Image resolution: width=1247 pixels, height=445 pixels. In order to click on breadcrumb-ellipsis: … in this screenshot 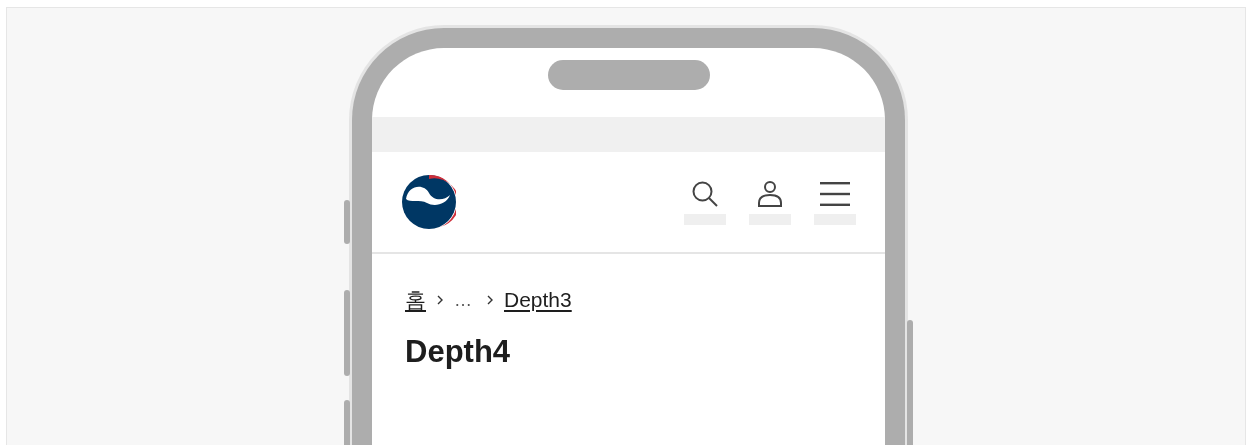, I will do `click(463, 300)`.